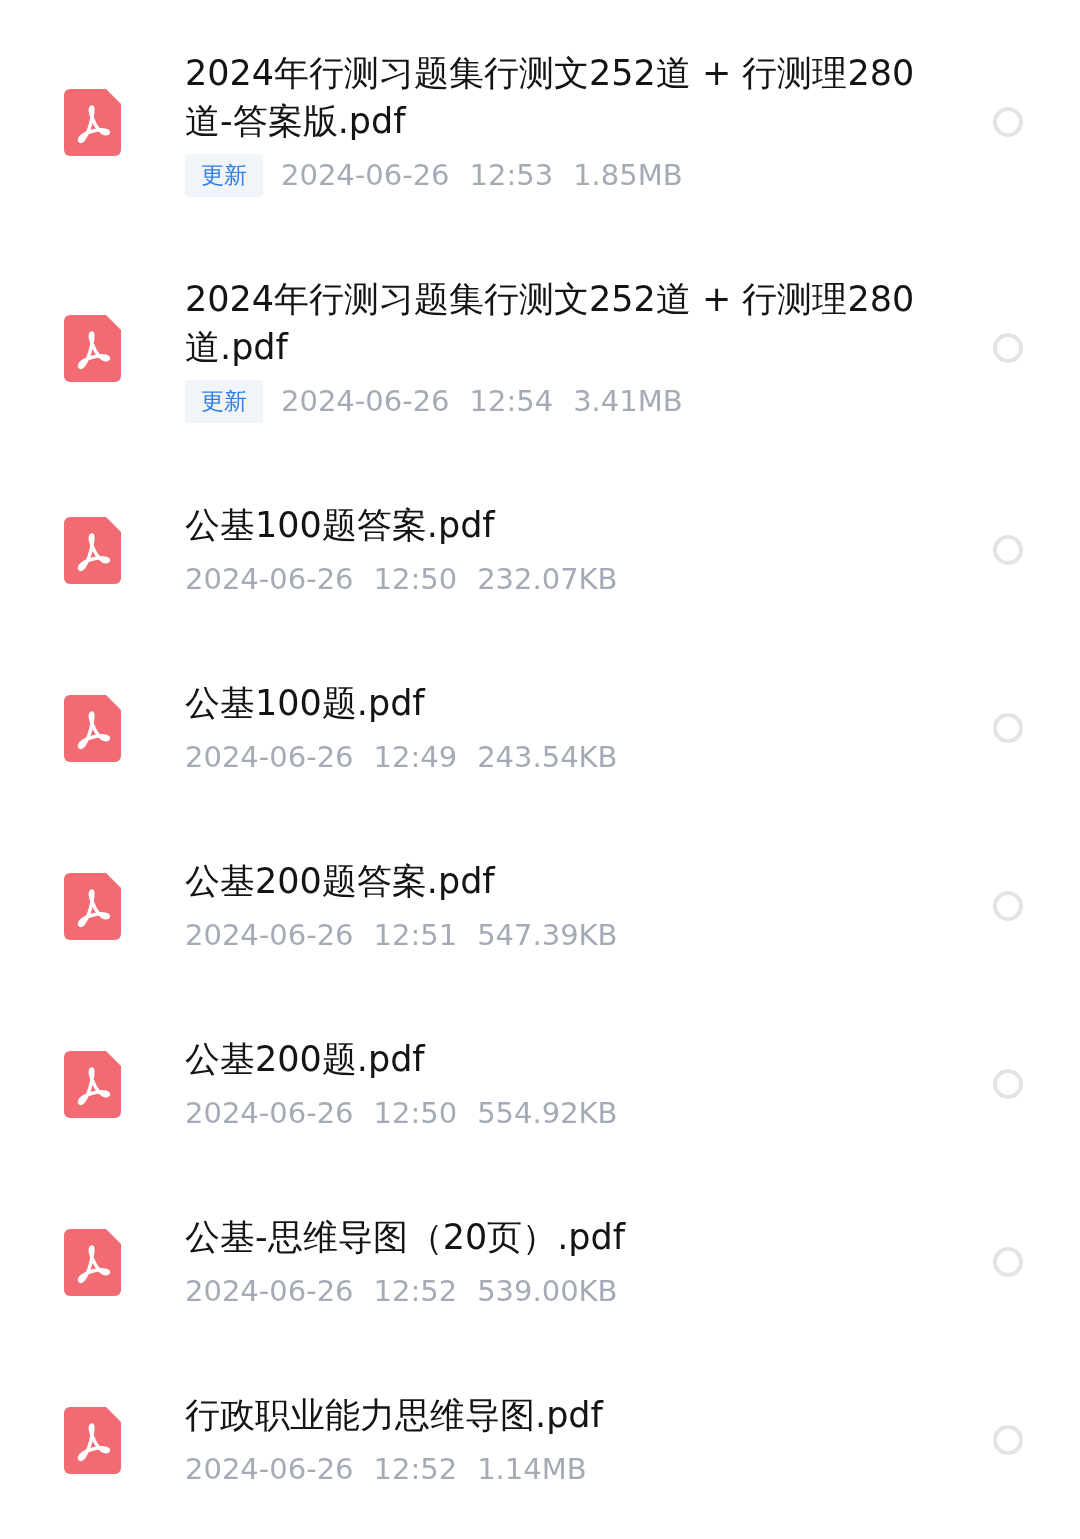 The height and width of the screenshot is (1539, 1080). I want to click on file-name: 公基200题答案.pdf, so click(341, 881).